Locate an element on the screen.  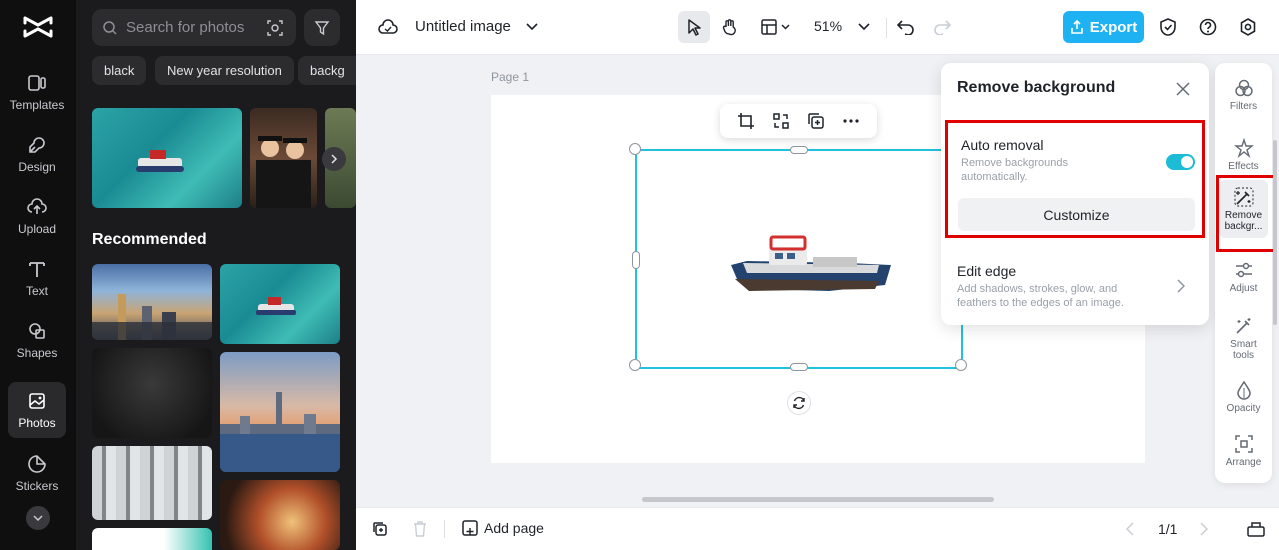
add-page-label: Add page is located at coordinates (514, 528).